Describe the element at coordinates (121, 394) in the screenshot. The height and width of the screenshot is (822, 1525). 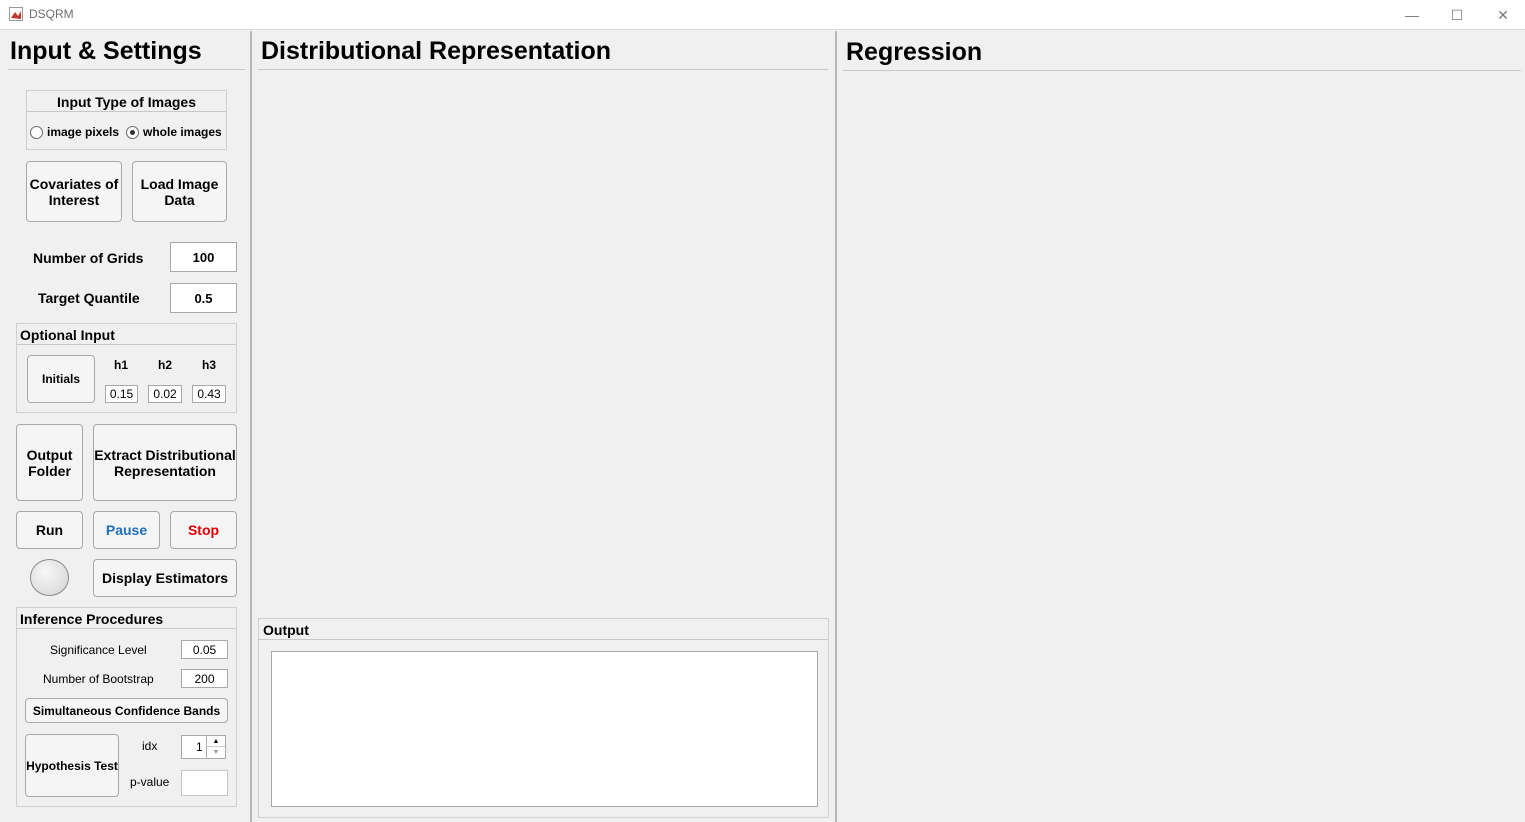
I see `h1-input: 0.15` at that location.